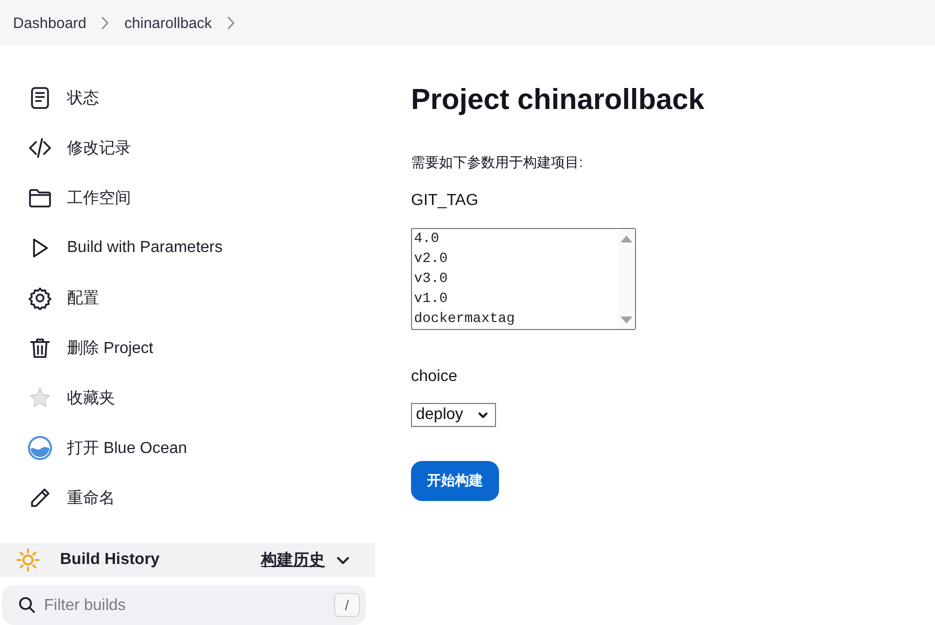 The width and height of the screenshot is (935, 625). Describe the element at coordinates (40, 298) in the screenshot. I see `settings-icon` at that location.